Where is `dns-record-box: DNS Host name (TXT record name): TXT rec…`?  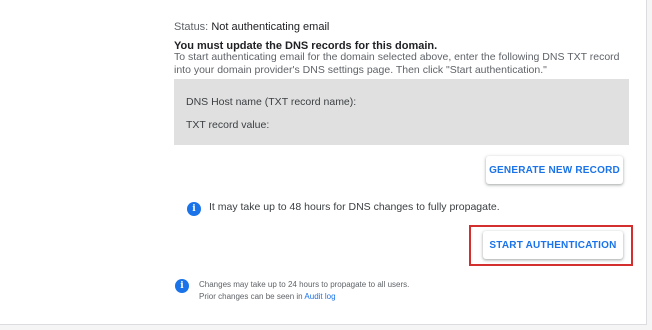 dns-record-box: DNS Host name (TXT record name): TXT rec… is located at coordinates (401, 112).